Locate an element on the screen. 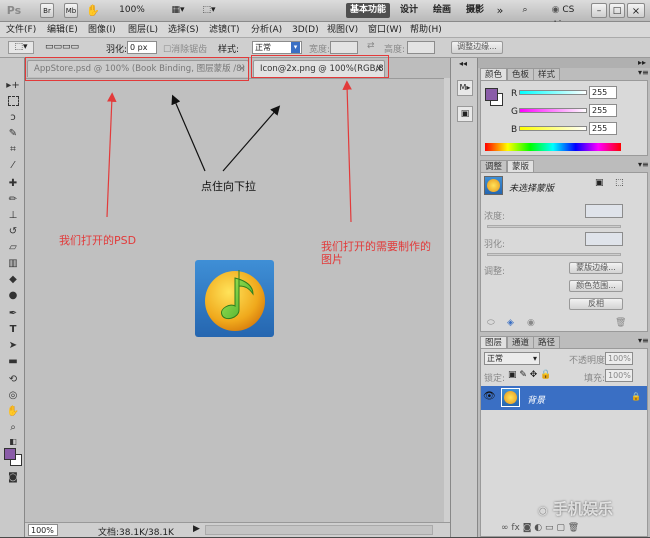 The image size is (650, 538). channel-g-input: 255 is located at coordinates (603, 110).